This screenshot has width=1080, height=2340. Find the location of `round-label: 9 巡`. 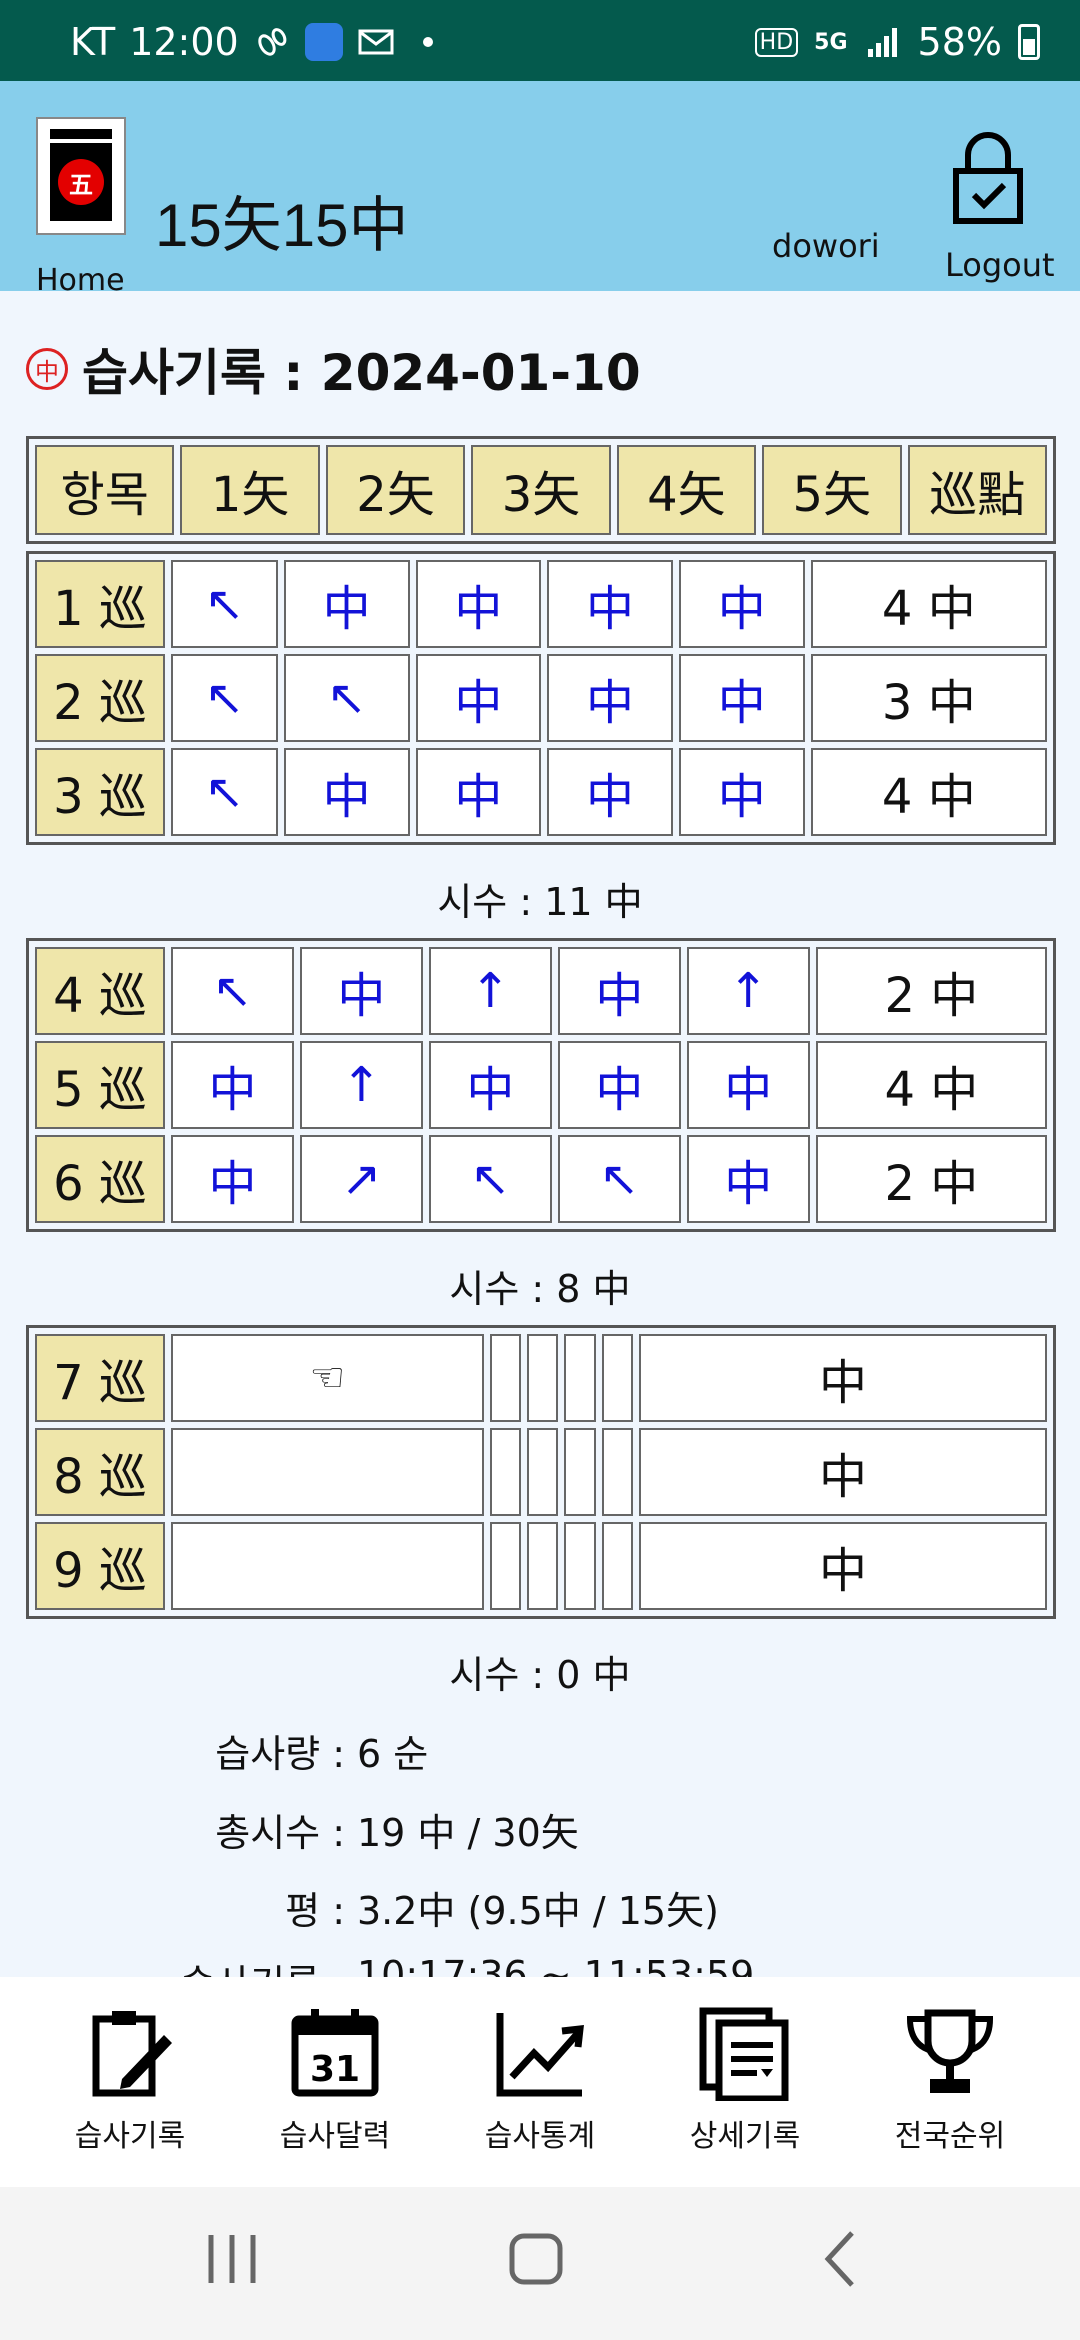

round-label: 9 巡 is located at coordinates (100, 1566).